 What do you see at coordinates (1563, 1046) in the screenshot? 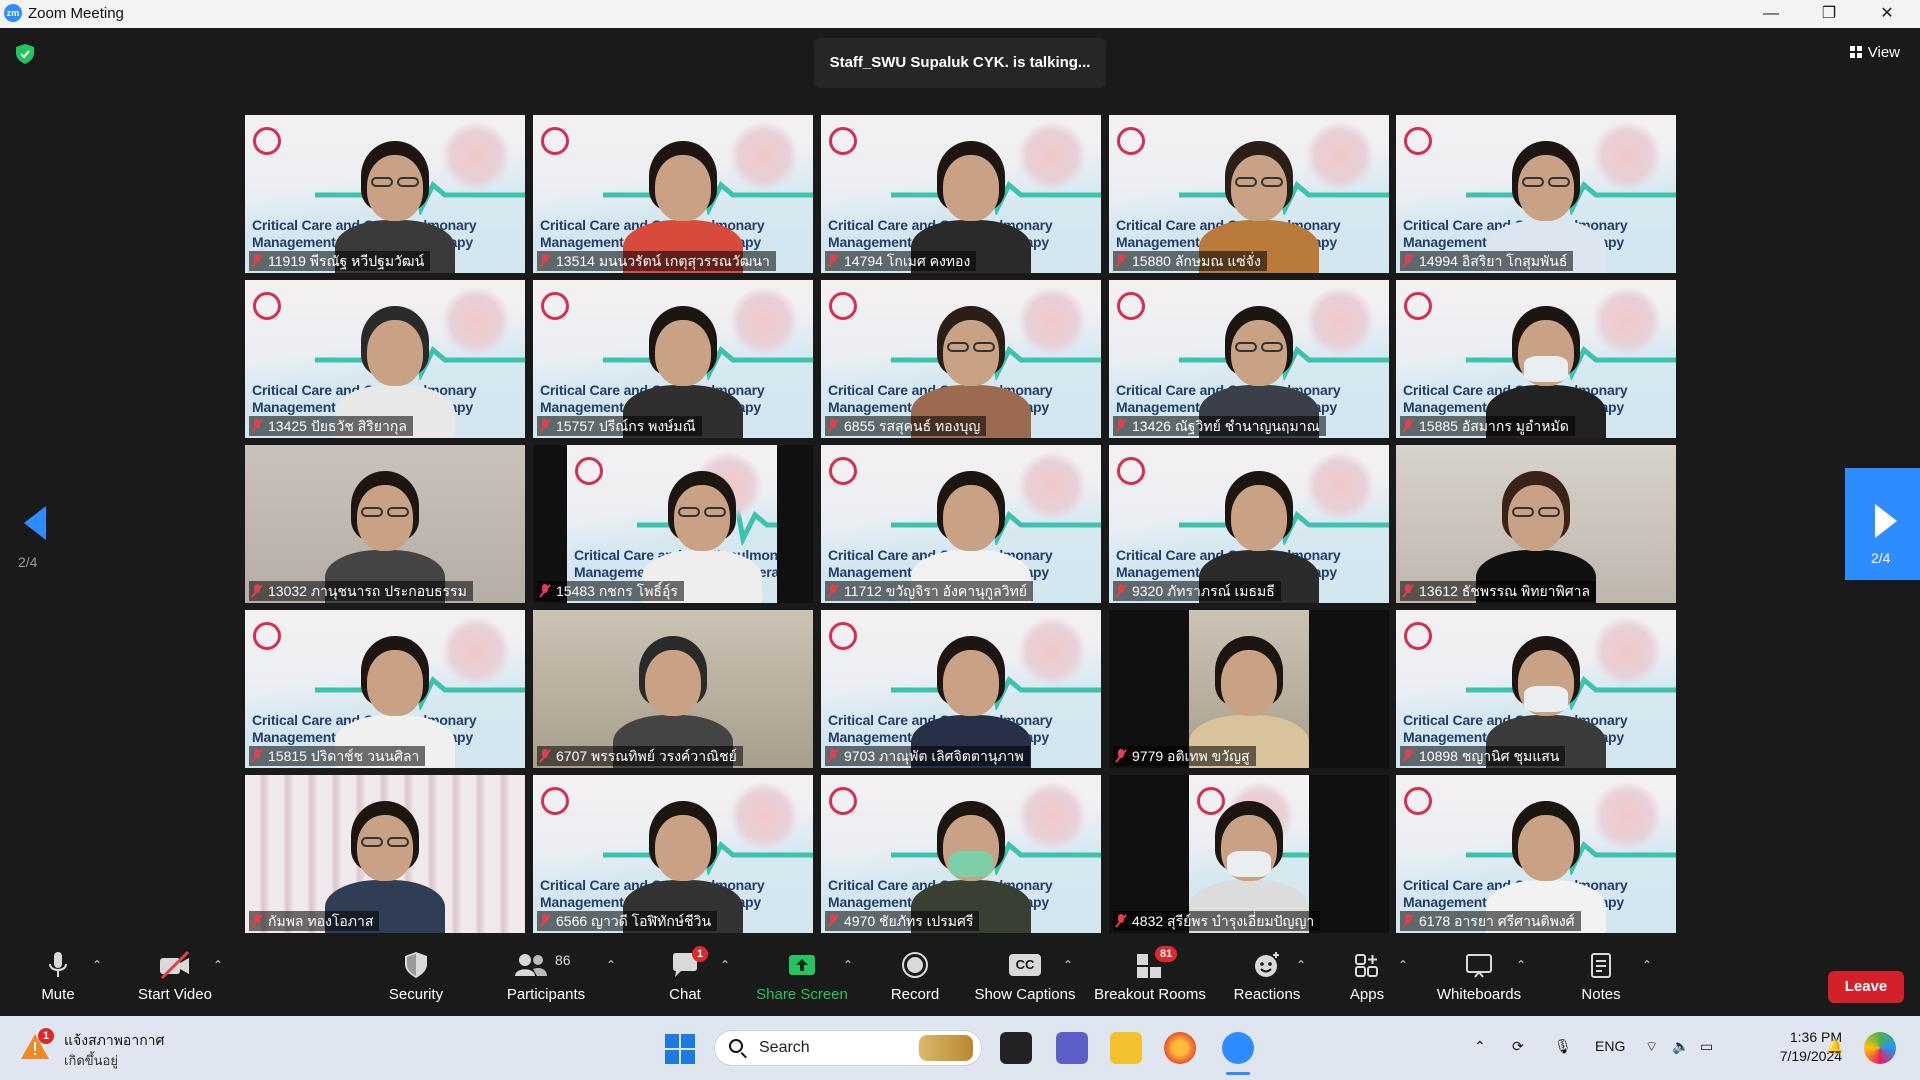
I see `microphone-tray-icon: 🎙` at bounding box center [1563, 1046].